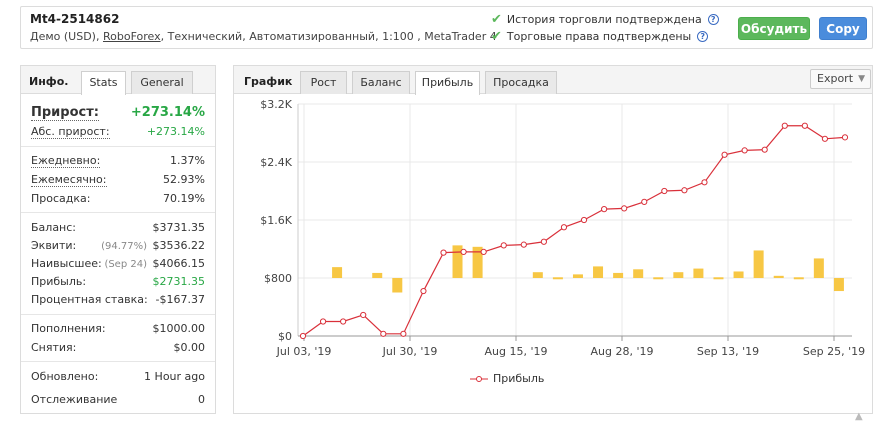 The image size is (883, 421). What do you see at coordinates (843, 28) in the screenshot?
I see `copy-button: Copy` at bounding box center [843, 28].